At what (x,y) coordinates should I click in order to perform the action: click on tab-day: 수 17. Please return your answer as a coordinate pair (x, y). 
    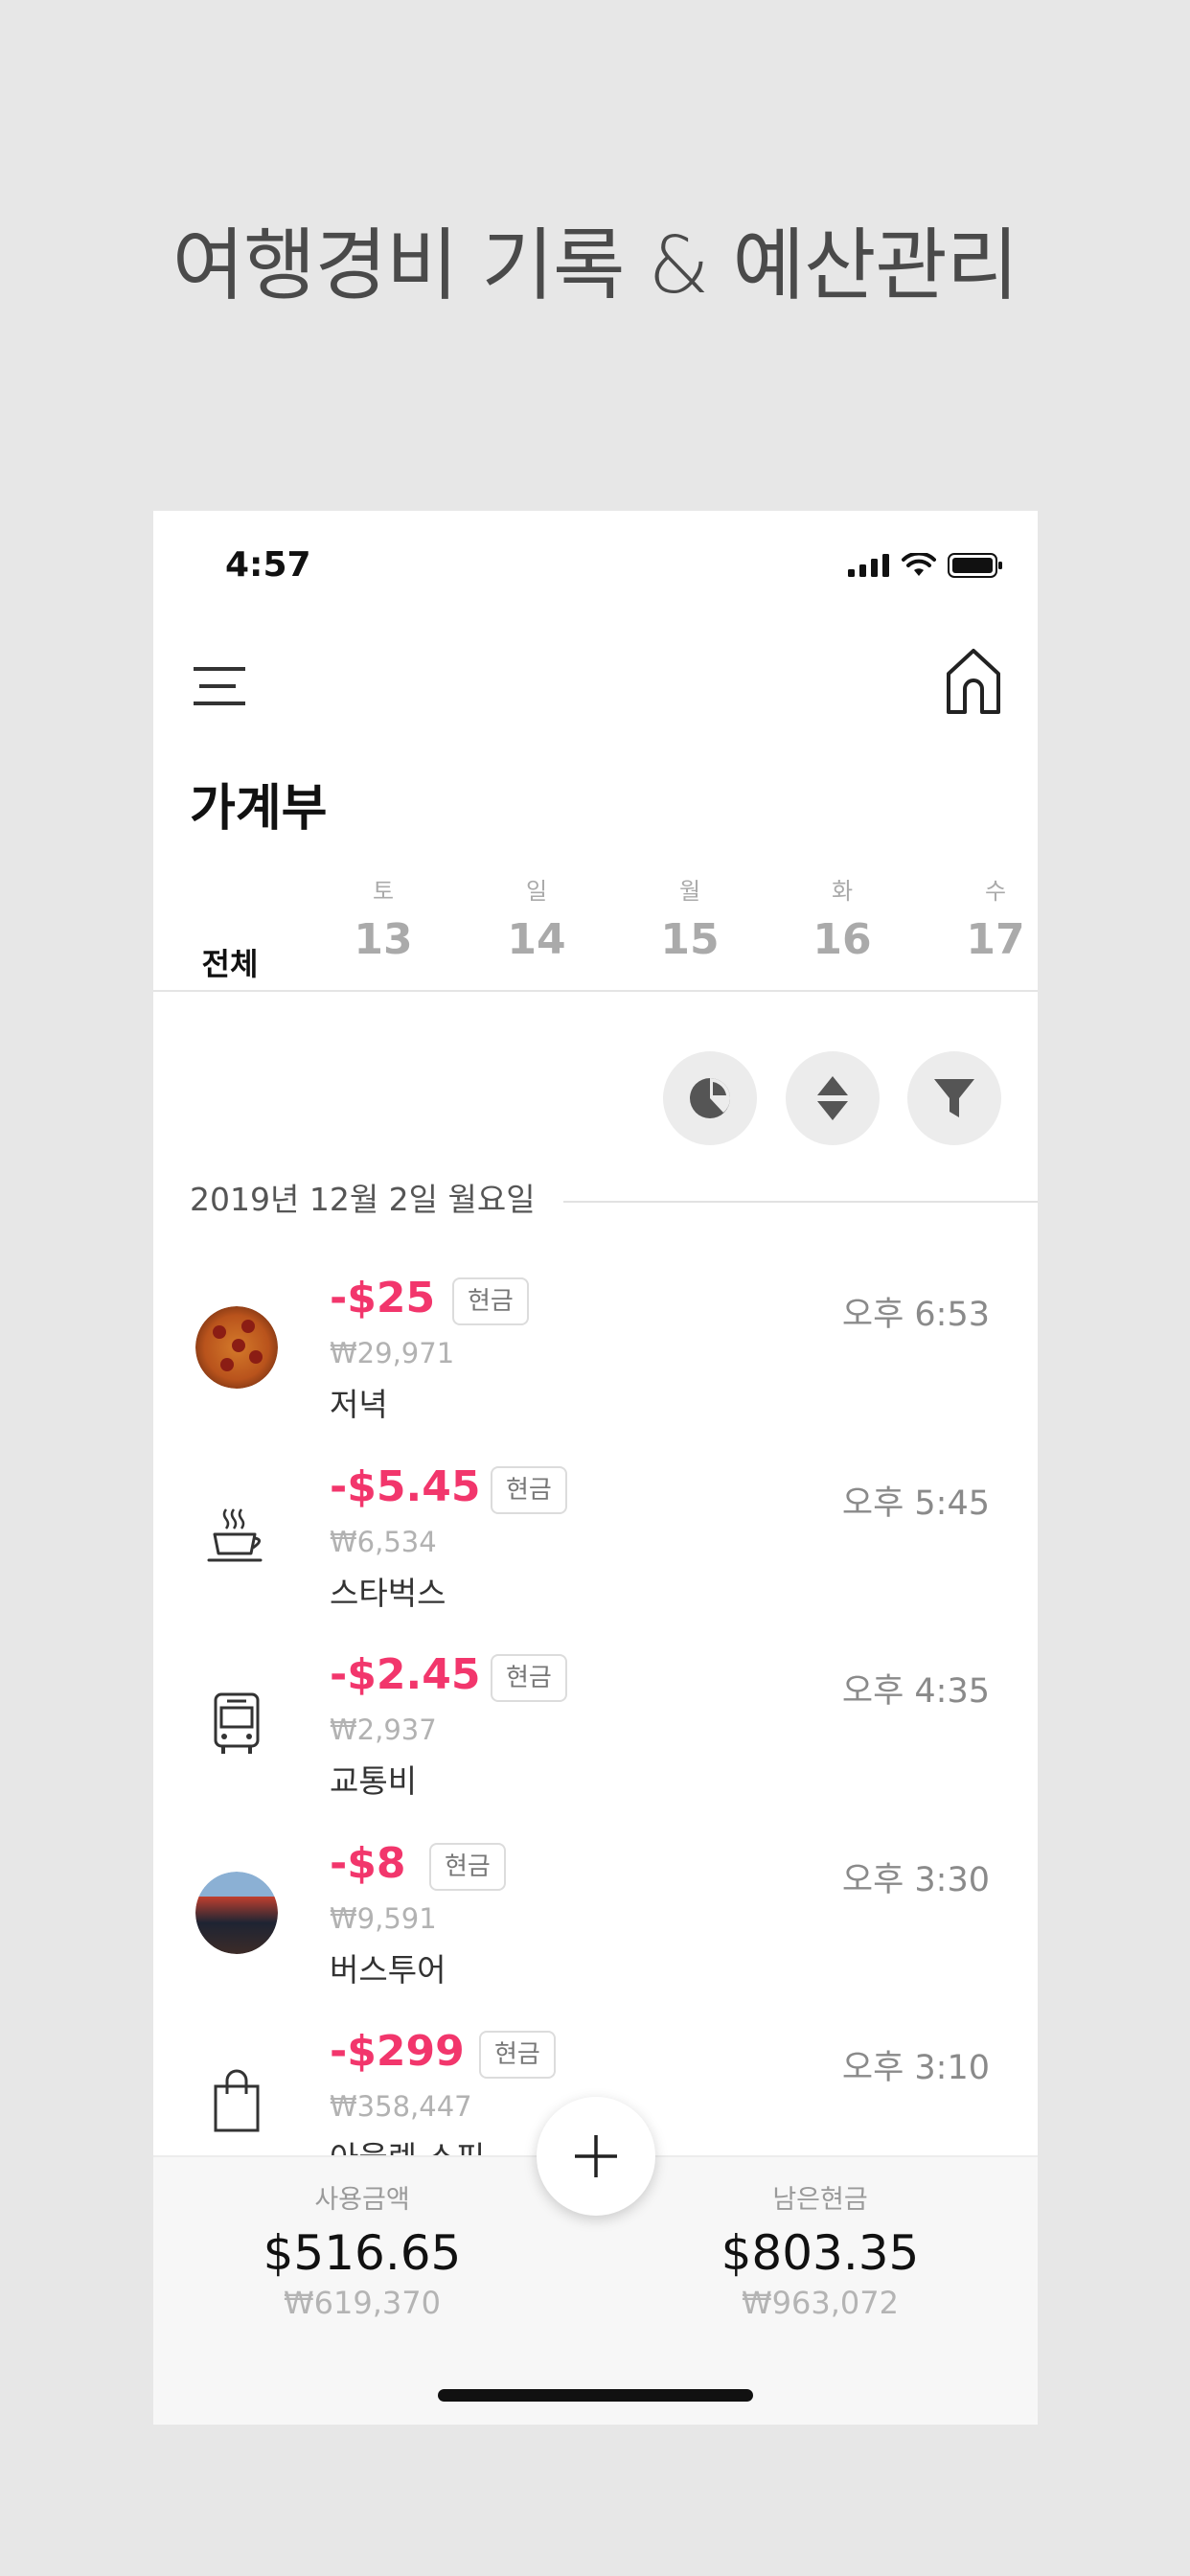
    Looking at the image, I should click on (988, 920).